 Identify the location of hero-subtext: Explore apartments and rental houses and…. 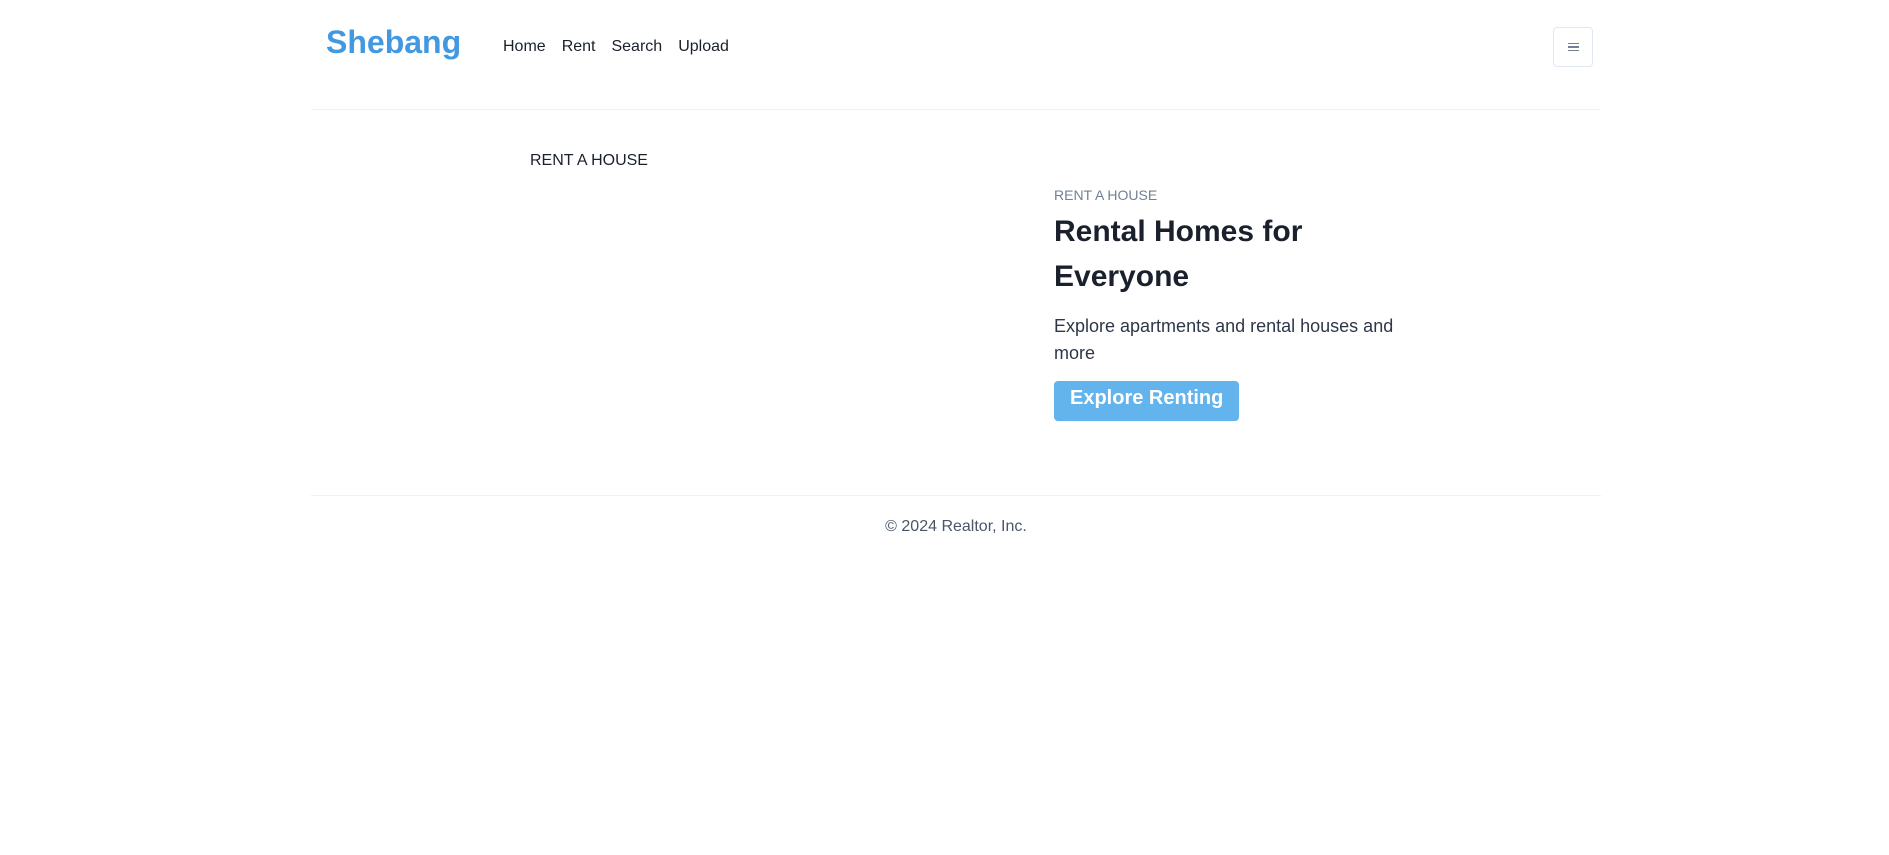
(1224, 339).